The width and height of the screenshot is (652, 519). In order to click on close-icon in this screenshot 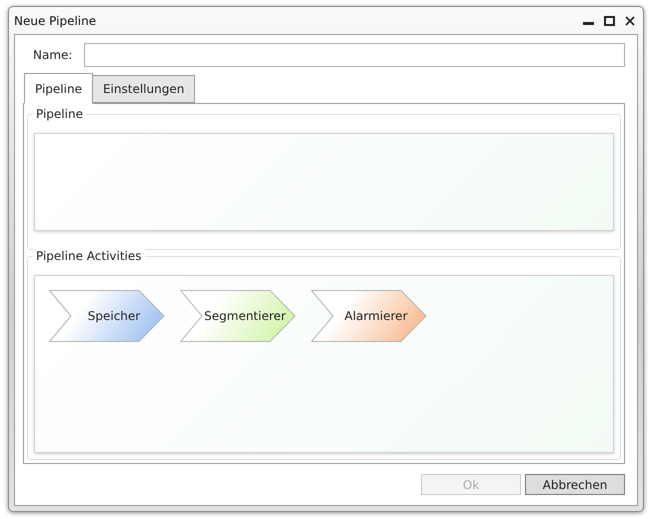, I will do `click(630, 21)`.